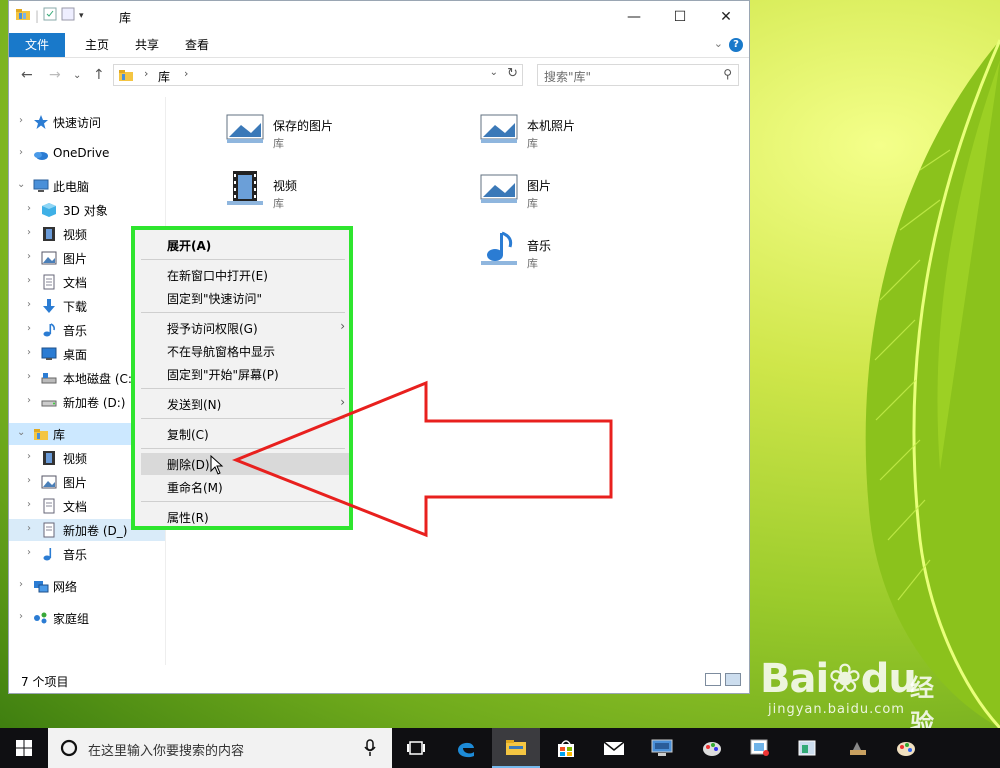 This screenshot has width=1000, height=768. What do you see at coordinates (597, 127) in the screenshot?
I see `library-tile-camera-roll: 本机照片 库` at bounding box center [597, 127].